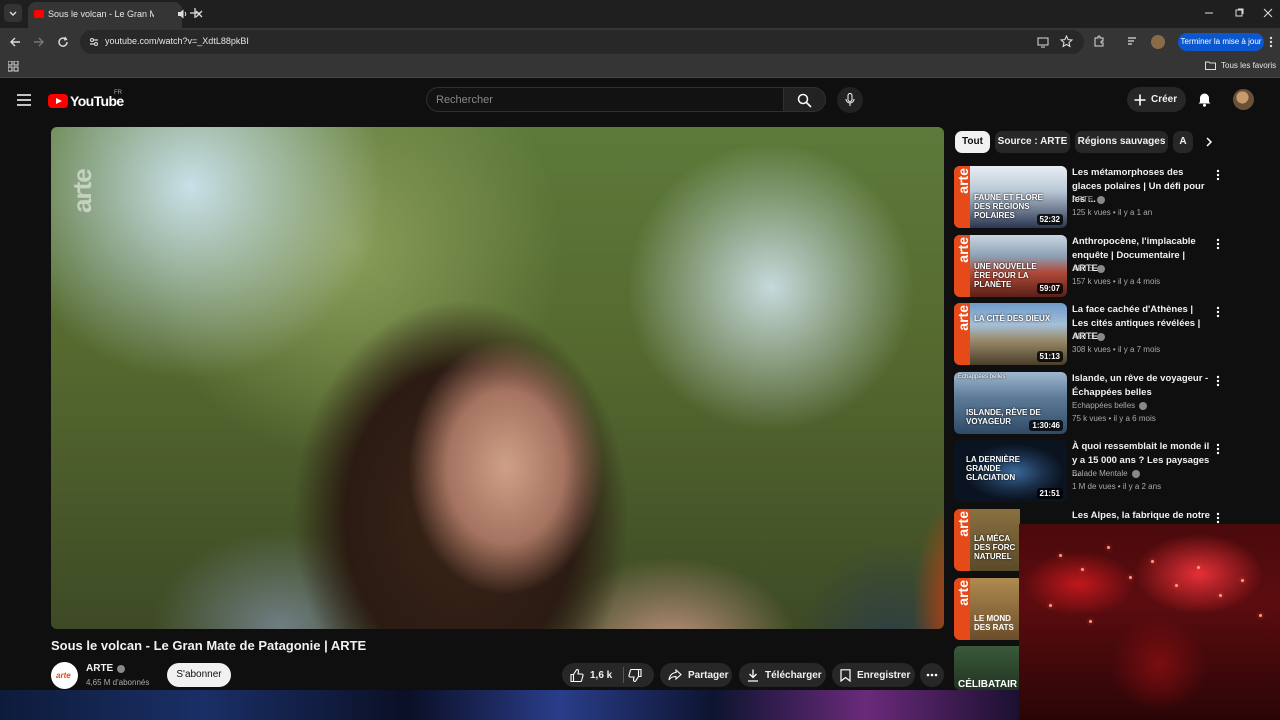 The image size is (1280, 720). What do you see at coordinates (675, 675) in the screenshot?
I see `share-arrow-icon` at bounding box center [675, 675].